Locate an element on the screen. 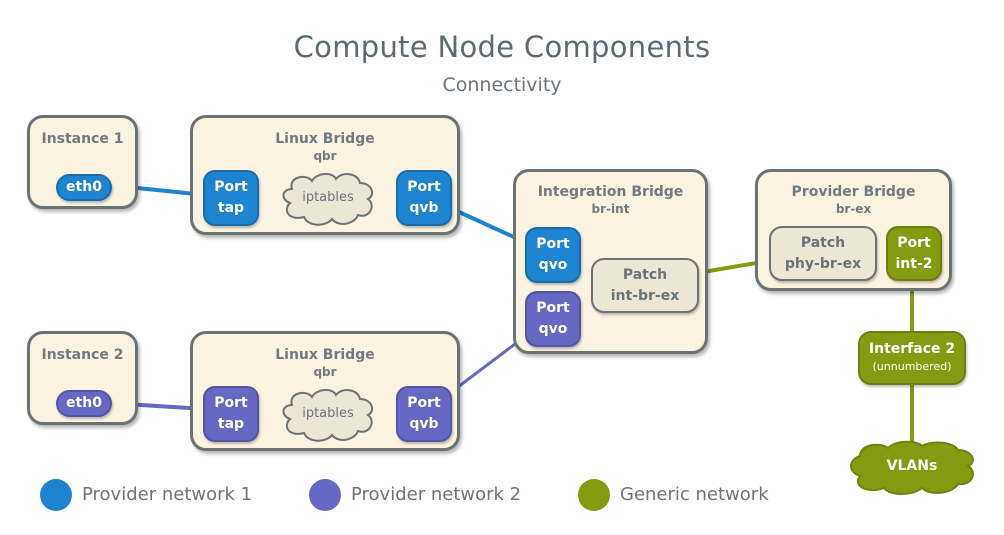 This screenshot has height=535, width=1004. integration-bridge-subtitle: br-int is located at coordinates (610, 209).